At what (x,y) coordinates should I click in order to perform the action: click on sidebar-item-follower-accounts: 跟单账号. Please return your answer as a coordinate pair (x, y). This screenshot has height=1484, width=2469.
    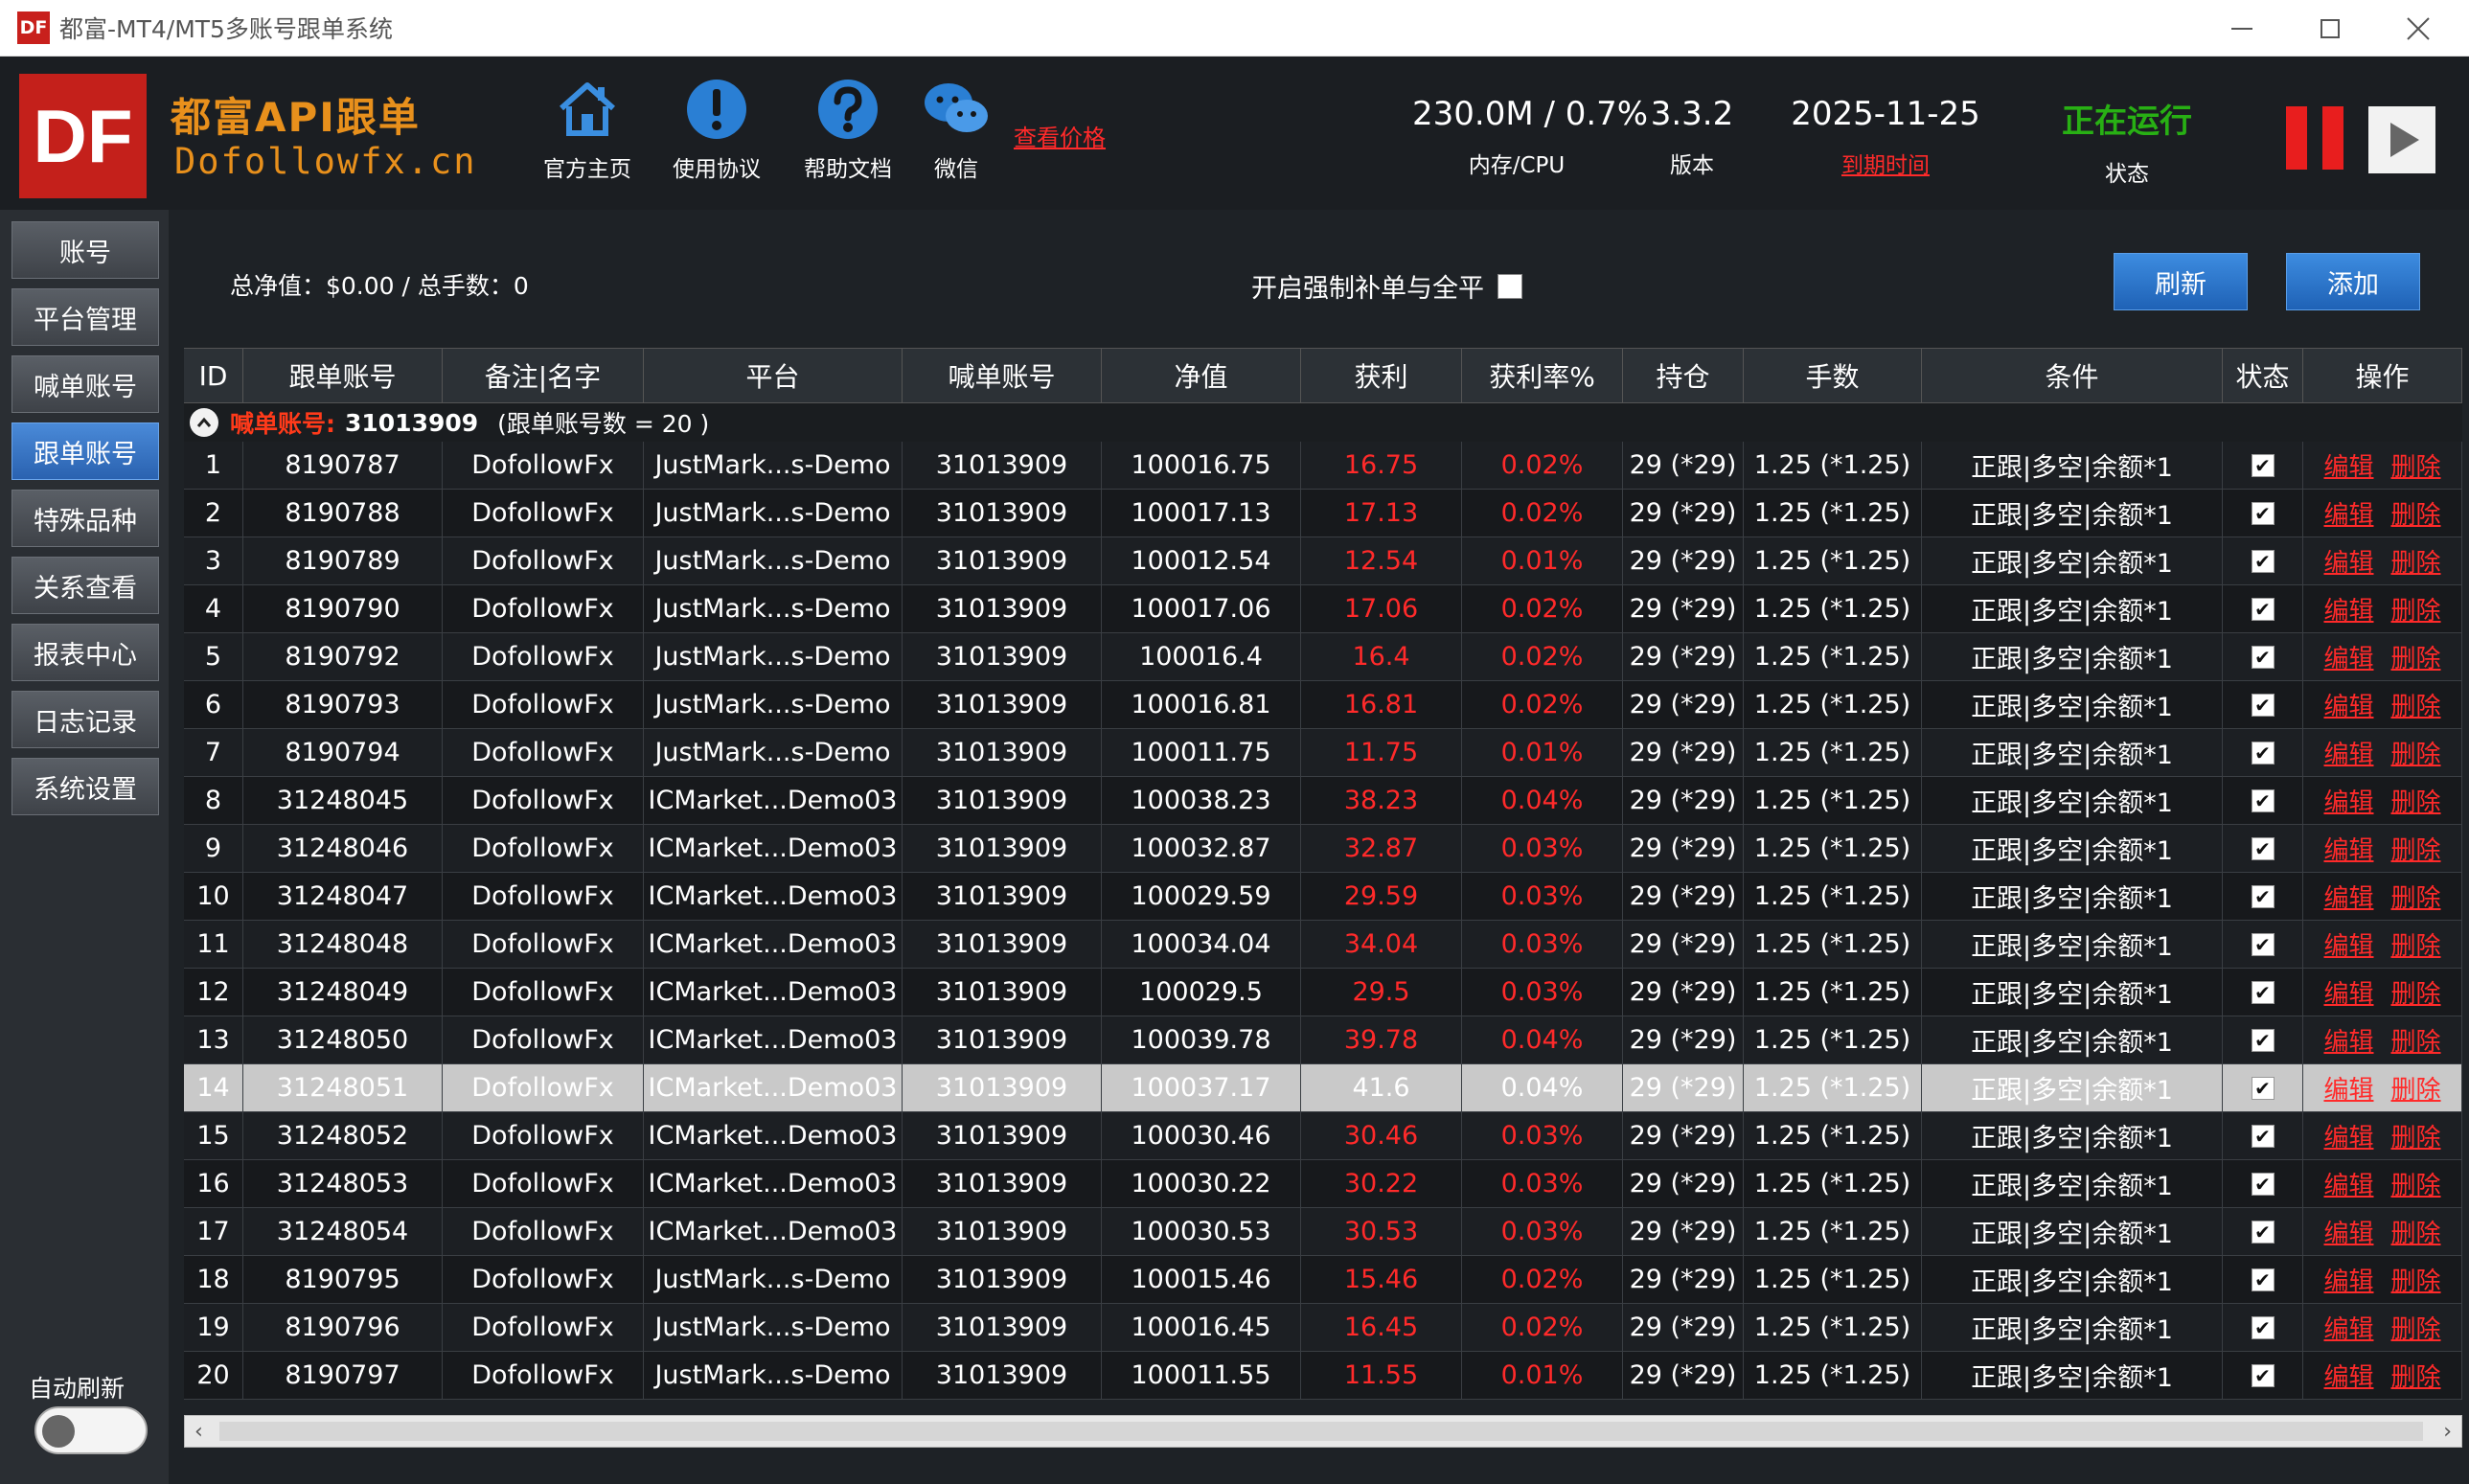
    Looking at the image, I should click on (85, 451).